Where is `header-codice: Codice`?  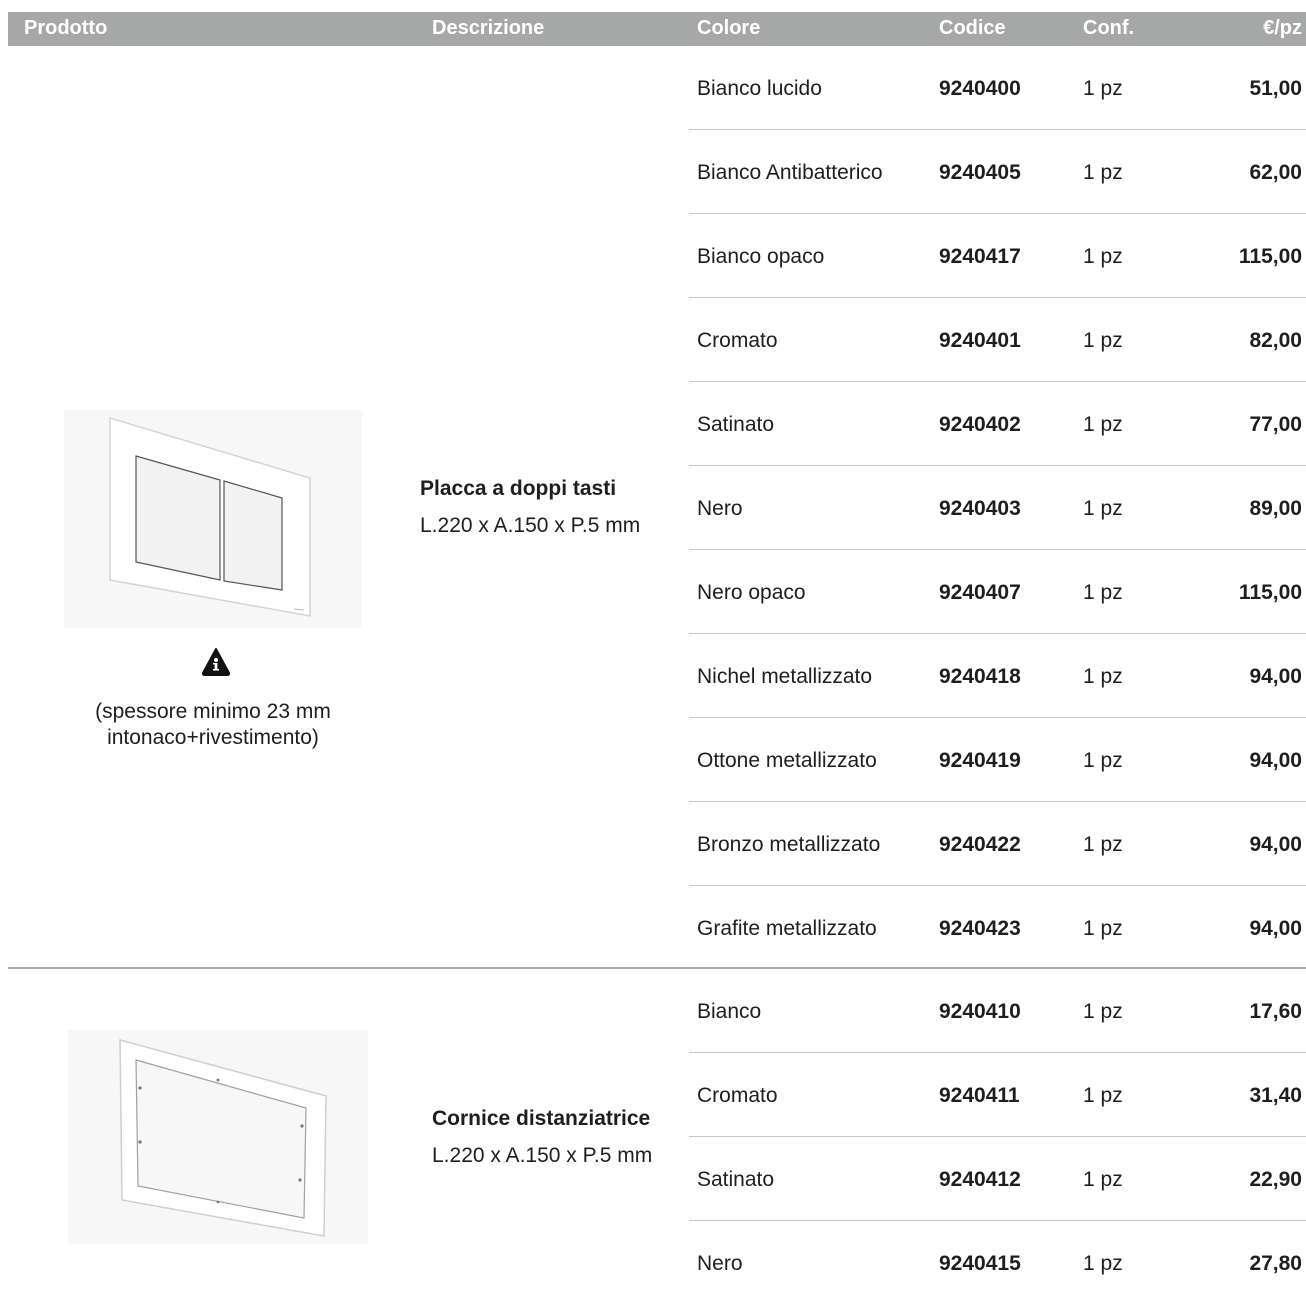
header-codice: Codice is located at coordinates (972, 28).